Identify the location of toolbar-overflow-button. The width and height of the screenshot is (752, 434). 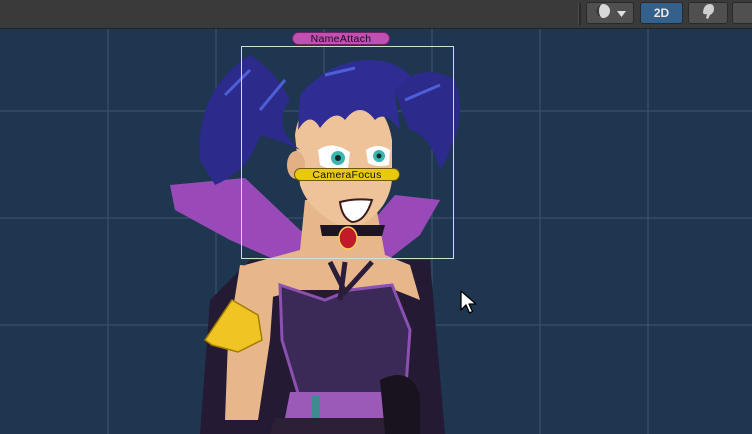
(742, 13).